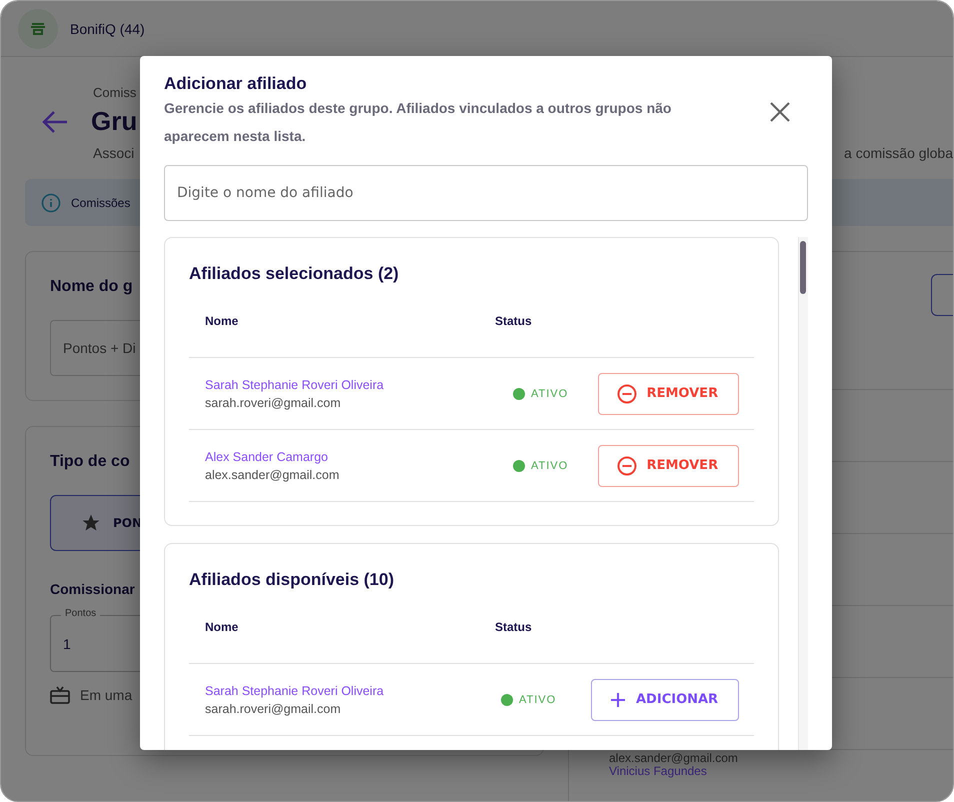  Describe the element at coordinates (803, 493) in the screenshot. I see `scrollbar` at that location.